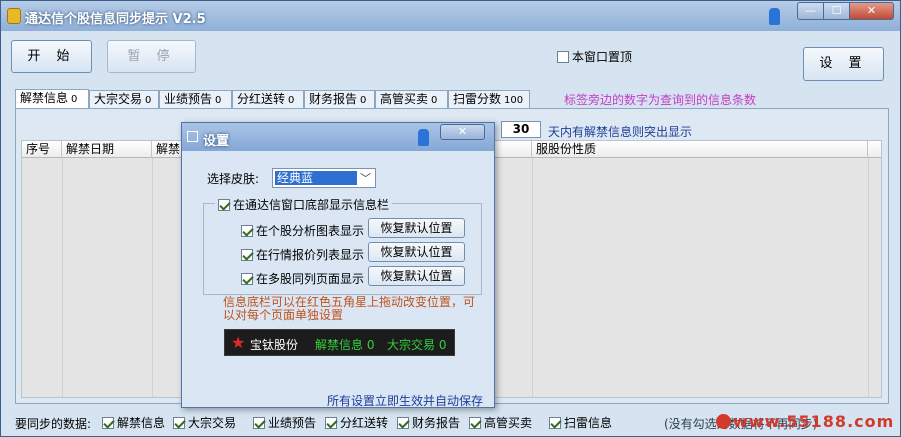 Image resolution: width=901 pixels, height=437 pixels. What do you see at coordinates (14, 16) in the screenshot?
I see `app-lock-icon` at bounding box center [14, 16].